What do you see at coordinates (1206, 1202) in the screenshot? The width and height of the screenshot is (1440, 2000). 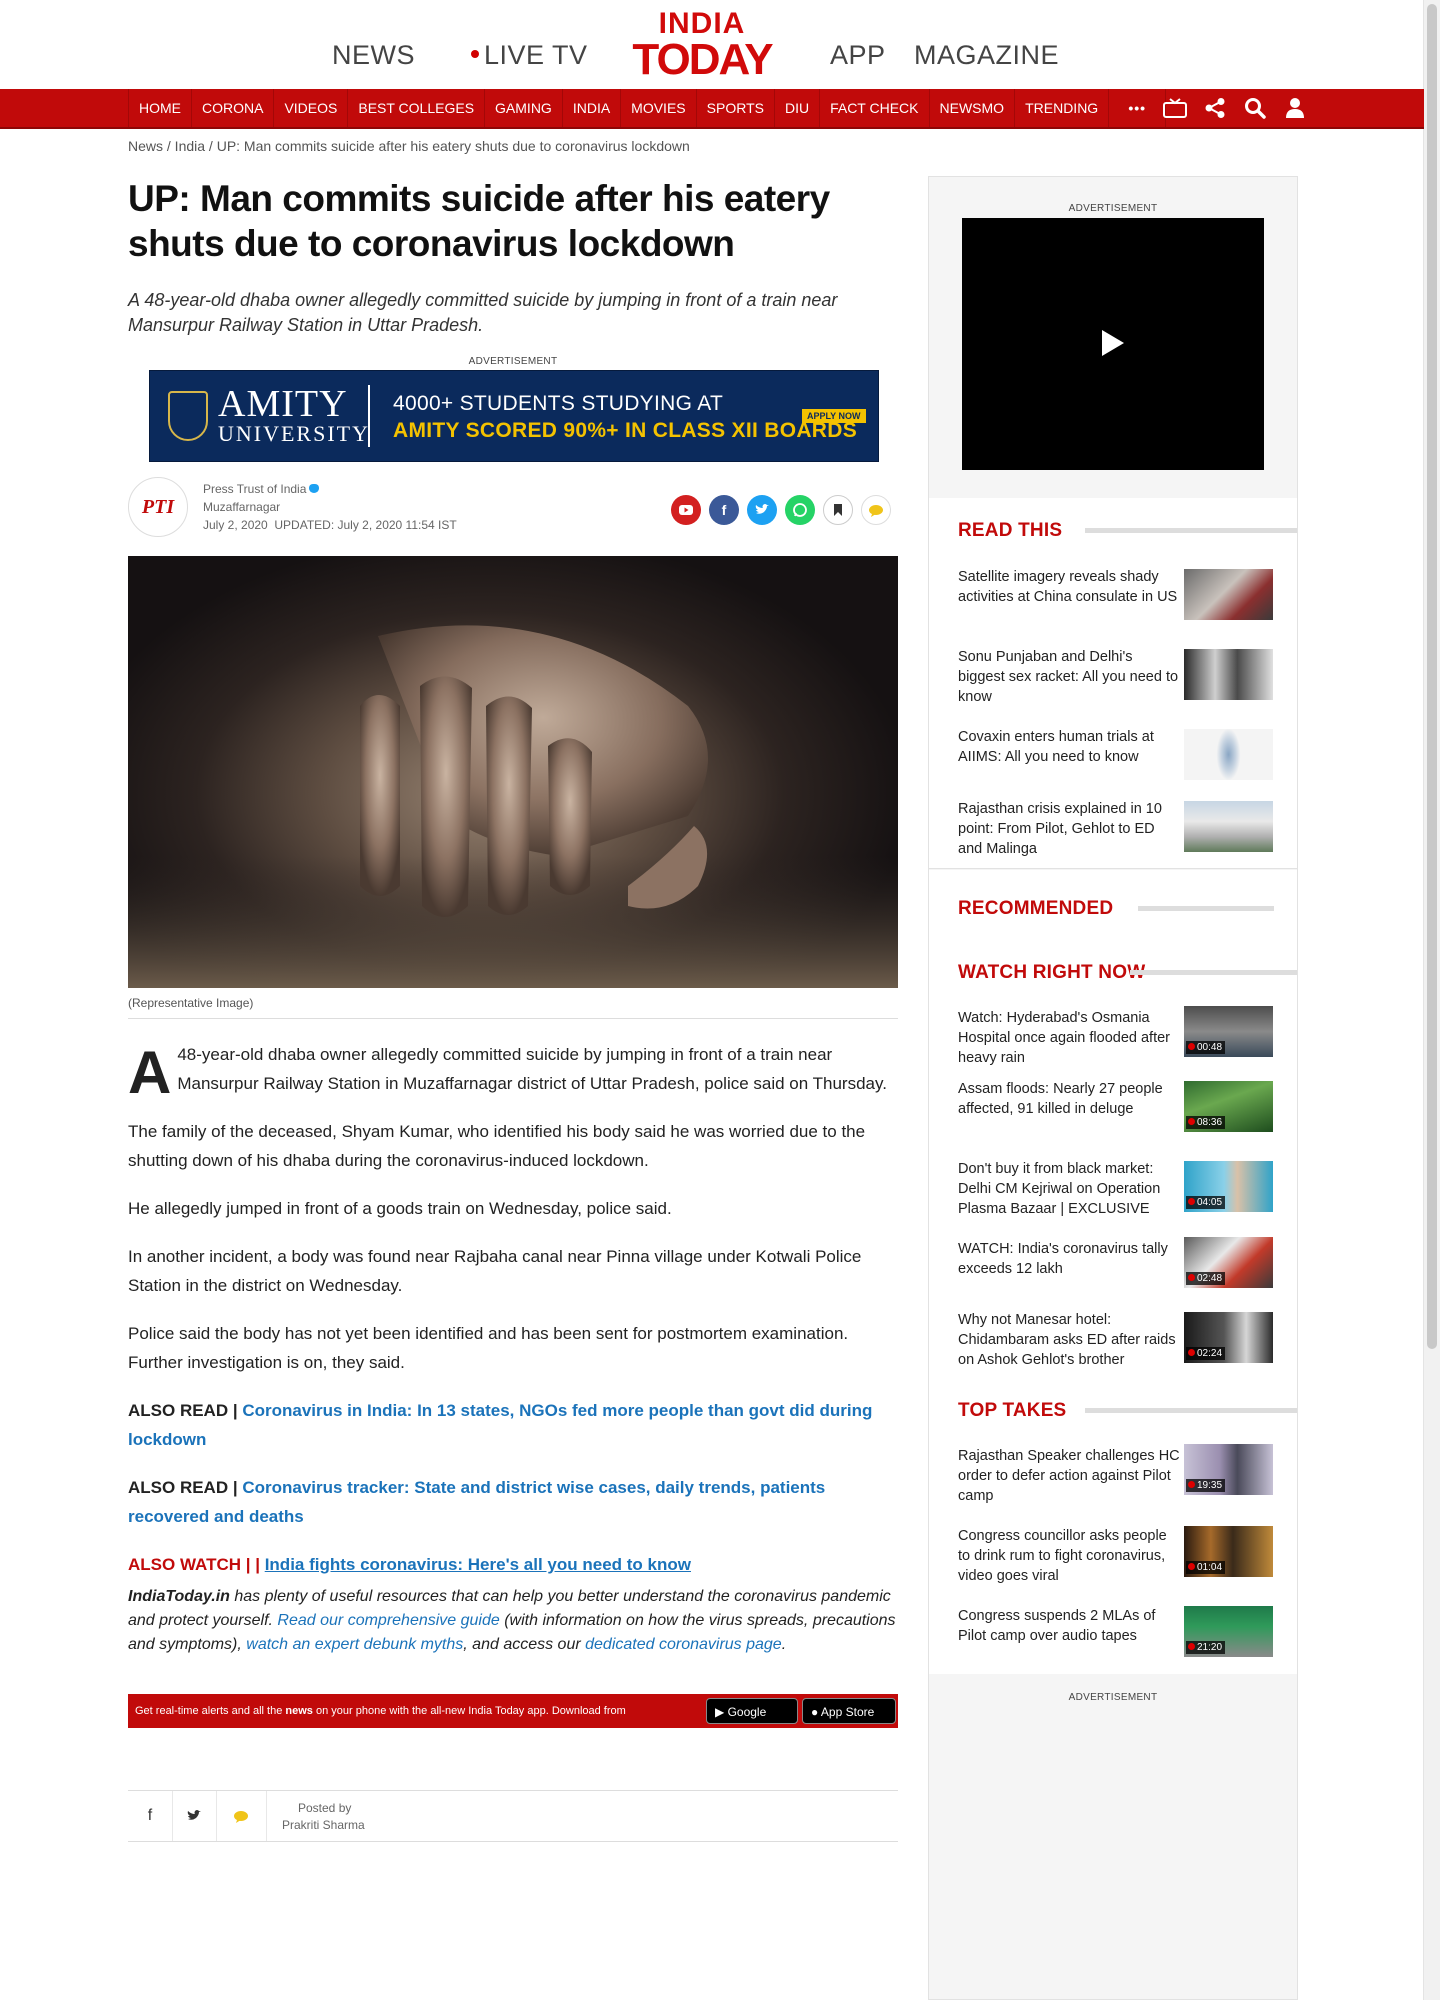 I see `duration-badge: 04:05` at bounding box center [1206, 1202].